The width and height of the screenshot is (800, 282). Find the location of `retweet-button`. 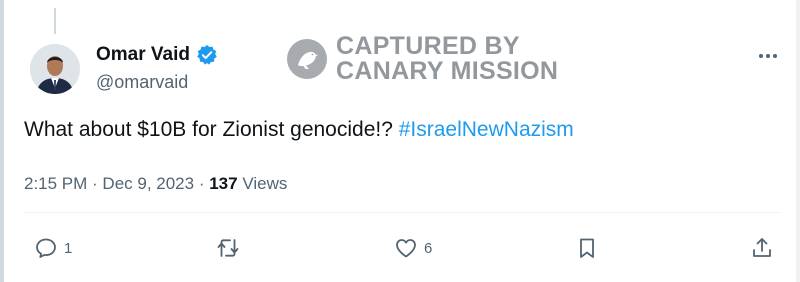

retweet-button is located at coordinates (228, 248).